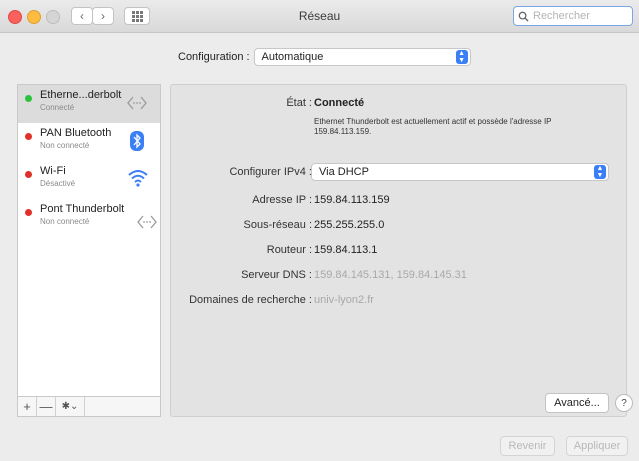  Describe the element at coordinates (581, 16) in the screenshot. I see `search-input` at that location.